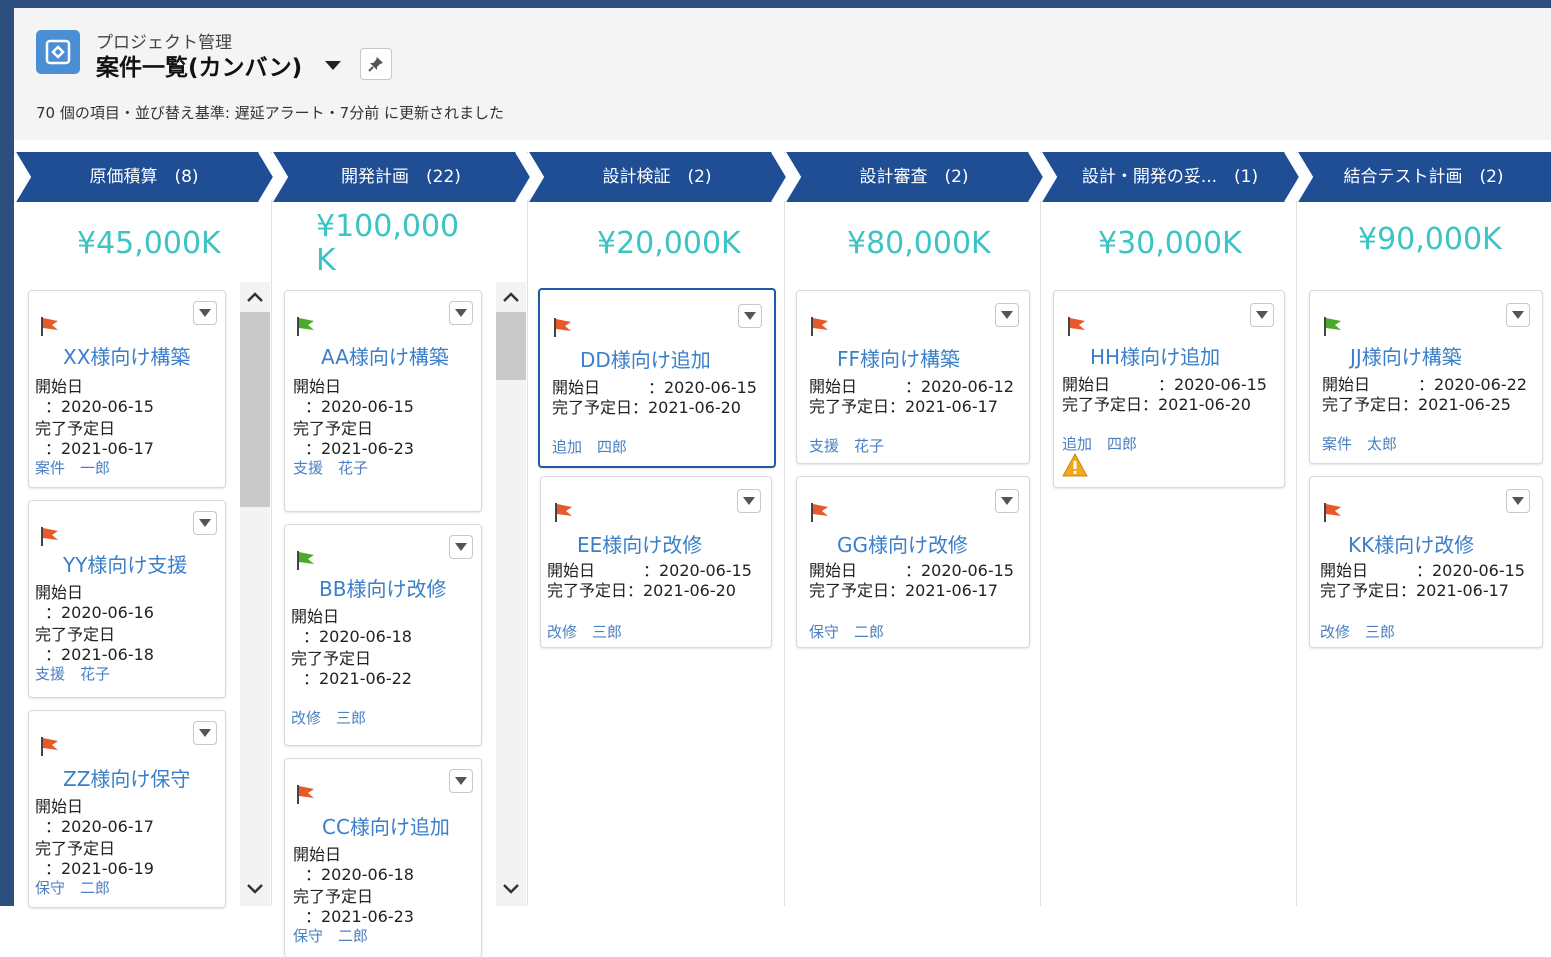 The height and width of the screenshot is (957, 1551). Describe the element at coordinates (99, 612) in the screenshot. I see `start-date: ：2020-06-16` at that location.